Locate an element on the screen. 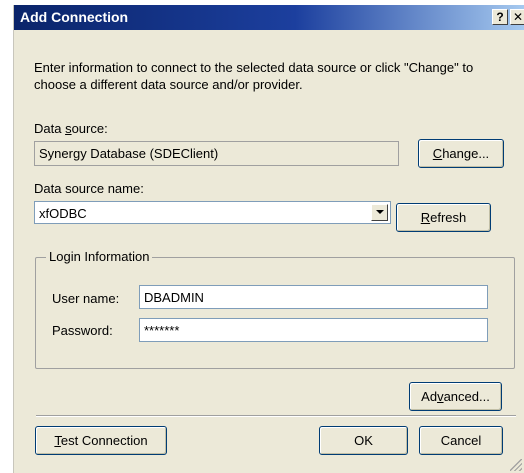  data-source-label: Data source: is located at coordinates (71, 128).